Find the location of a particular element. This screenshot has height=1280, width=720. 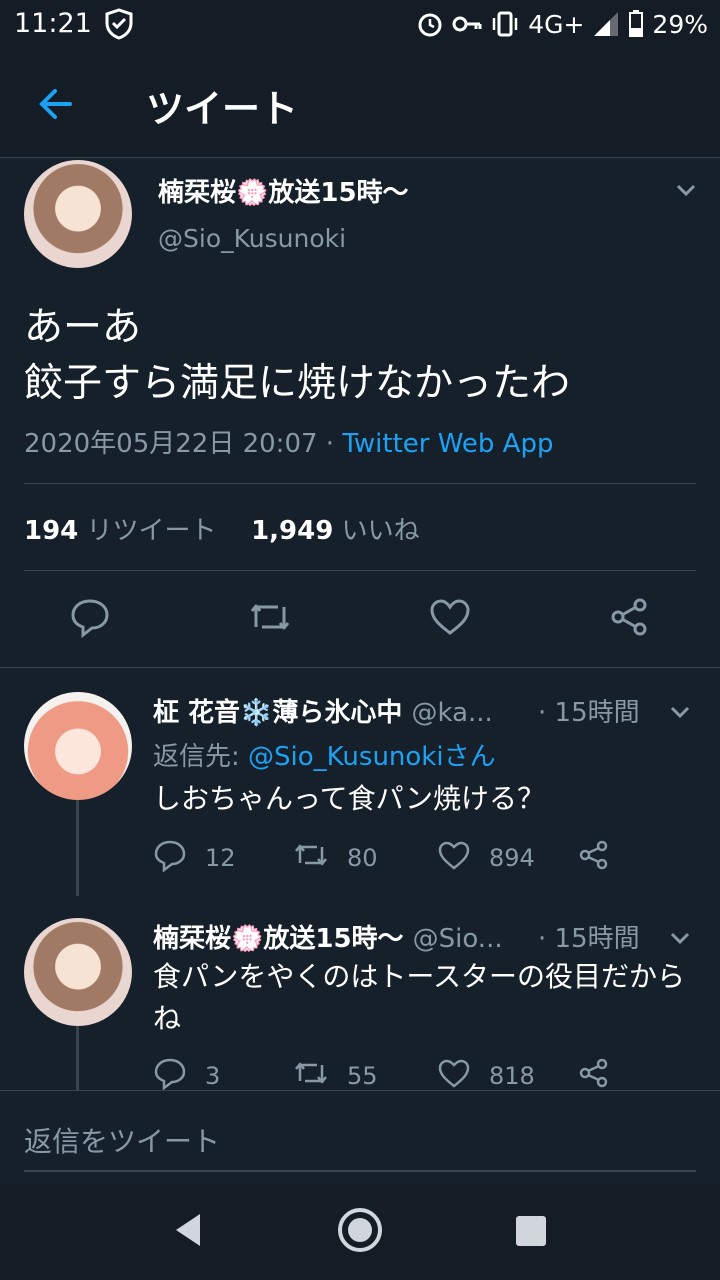

reply-to: 返信先: @Sio_Kusunokiさん is located at coordinates (324, 754).